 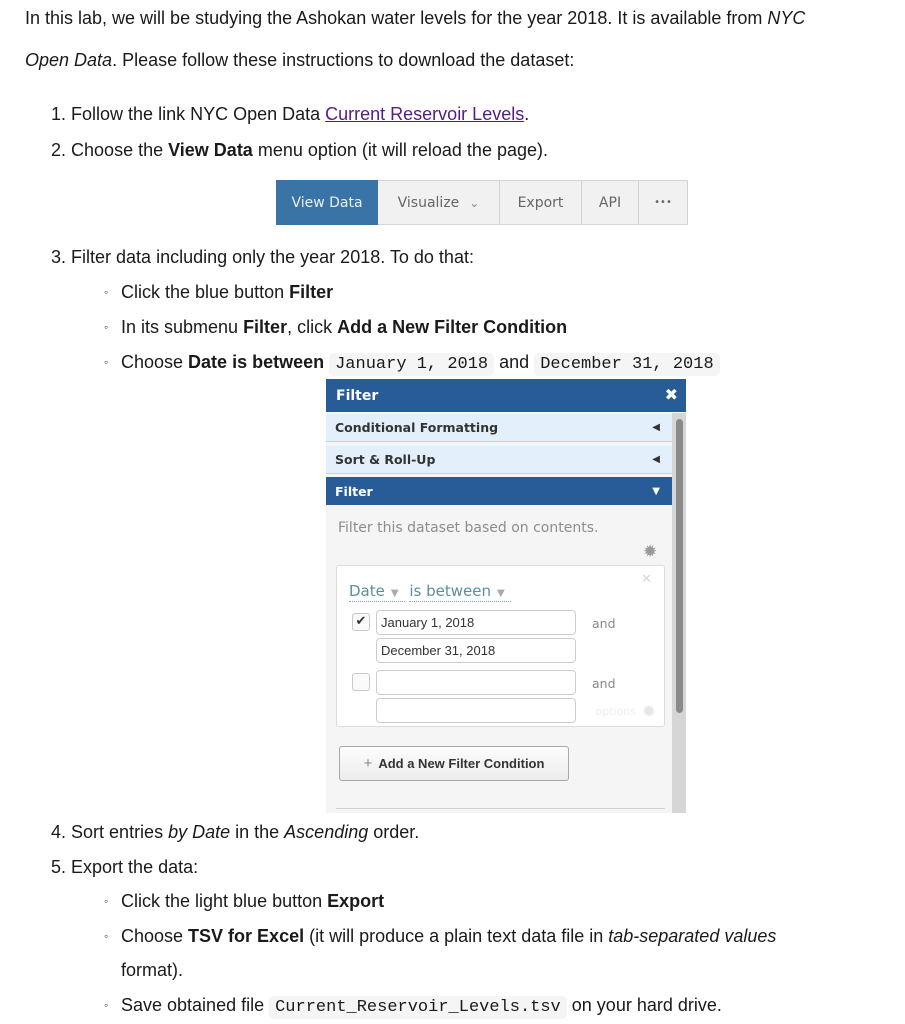 What do you see at coordinates (476, 622) in the screenshot?
I see `condition-1-from-input` at bounding box center [476, 622].